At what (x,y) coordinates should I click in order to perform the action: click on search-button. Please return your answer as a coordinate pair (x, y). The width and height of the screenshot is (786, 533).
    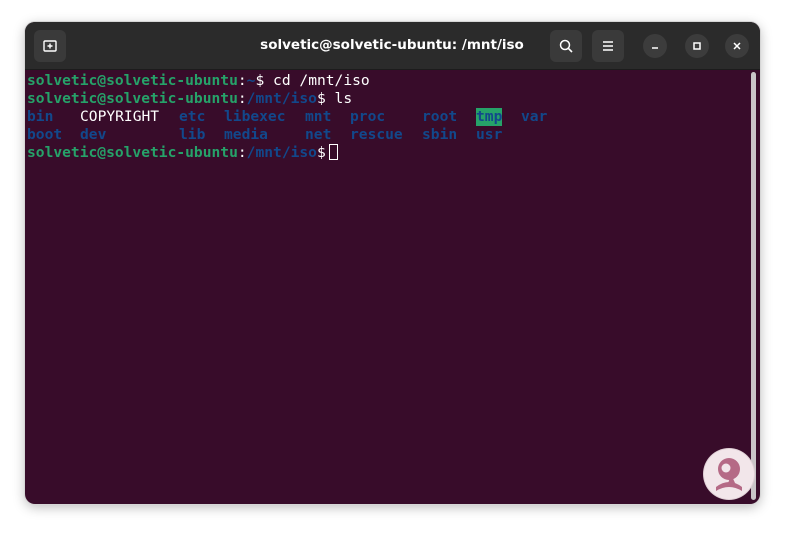
    Looking at the image, I should click on (566, 46).